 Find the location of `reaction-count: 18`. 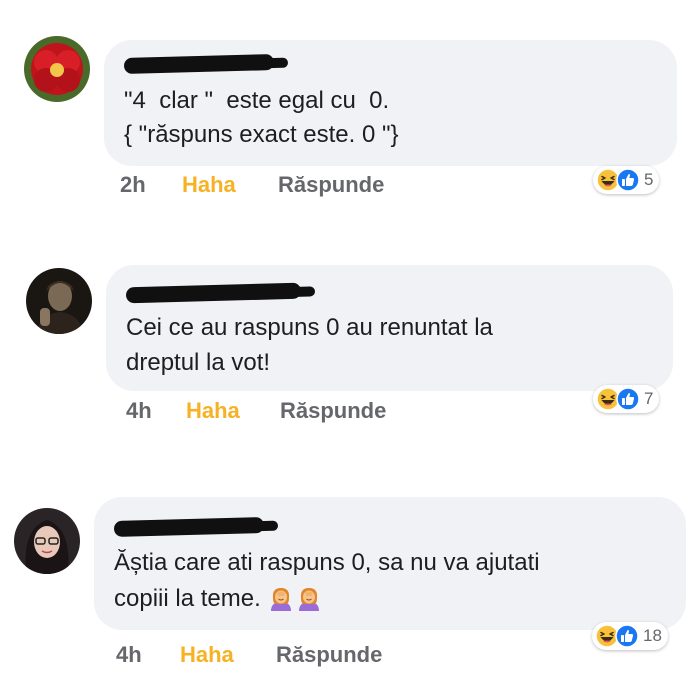

reaction-count: 18 is located at coordinates (652, 635).